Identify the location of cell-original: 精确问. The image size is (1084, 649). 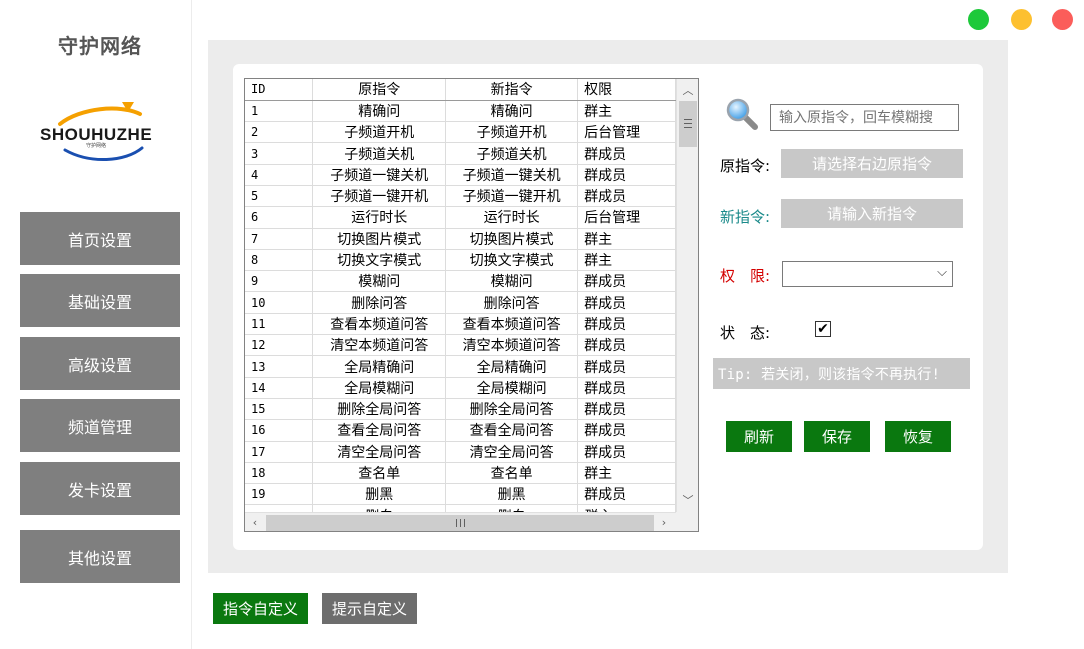
(379, 111).